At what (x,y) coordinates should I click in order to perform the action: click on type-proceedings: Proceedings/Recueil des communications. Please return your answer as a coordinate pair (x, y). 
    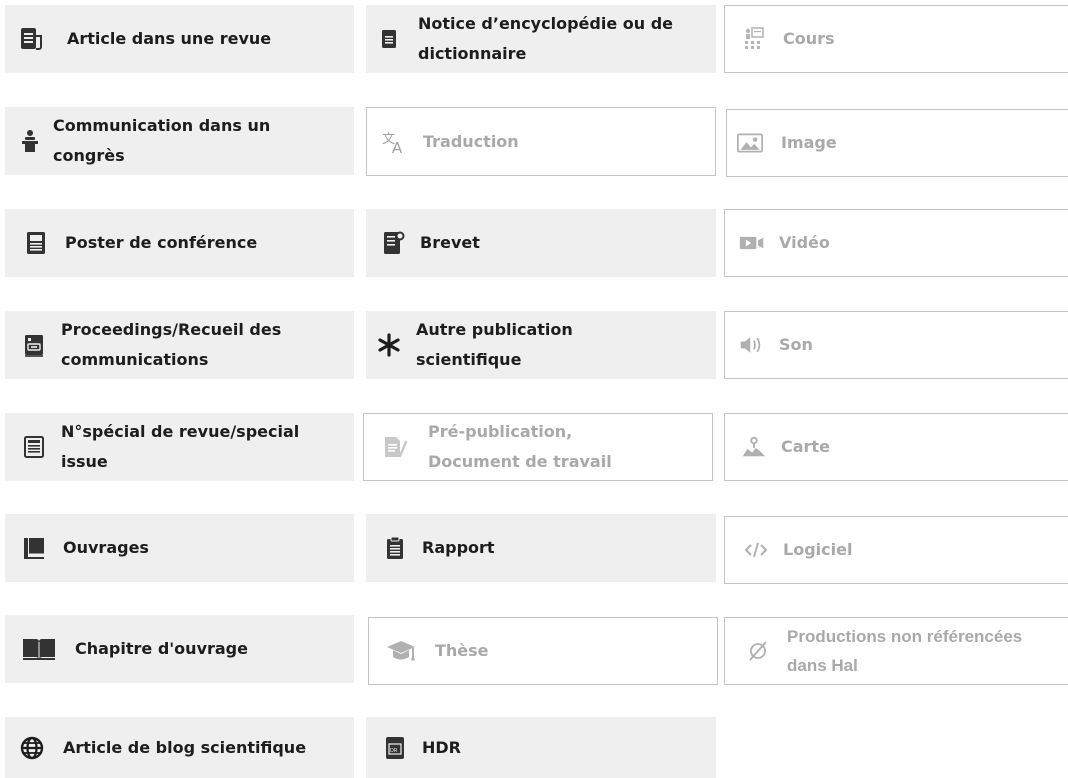
    Looking at the image, I should click on (179, 345).